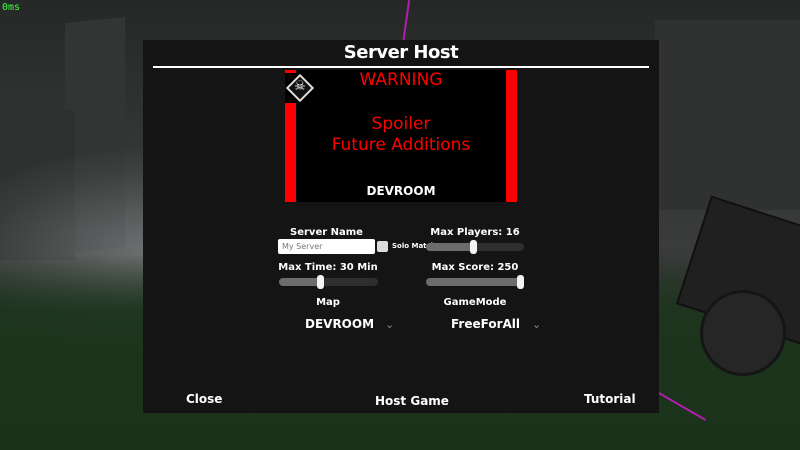 The width and height of the screenshot is (800, 450). What do you see at coordinates (326, 232) in the screenshot?
I see `server-name-label: Server Name` at bounding box center [326, 232].